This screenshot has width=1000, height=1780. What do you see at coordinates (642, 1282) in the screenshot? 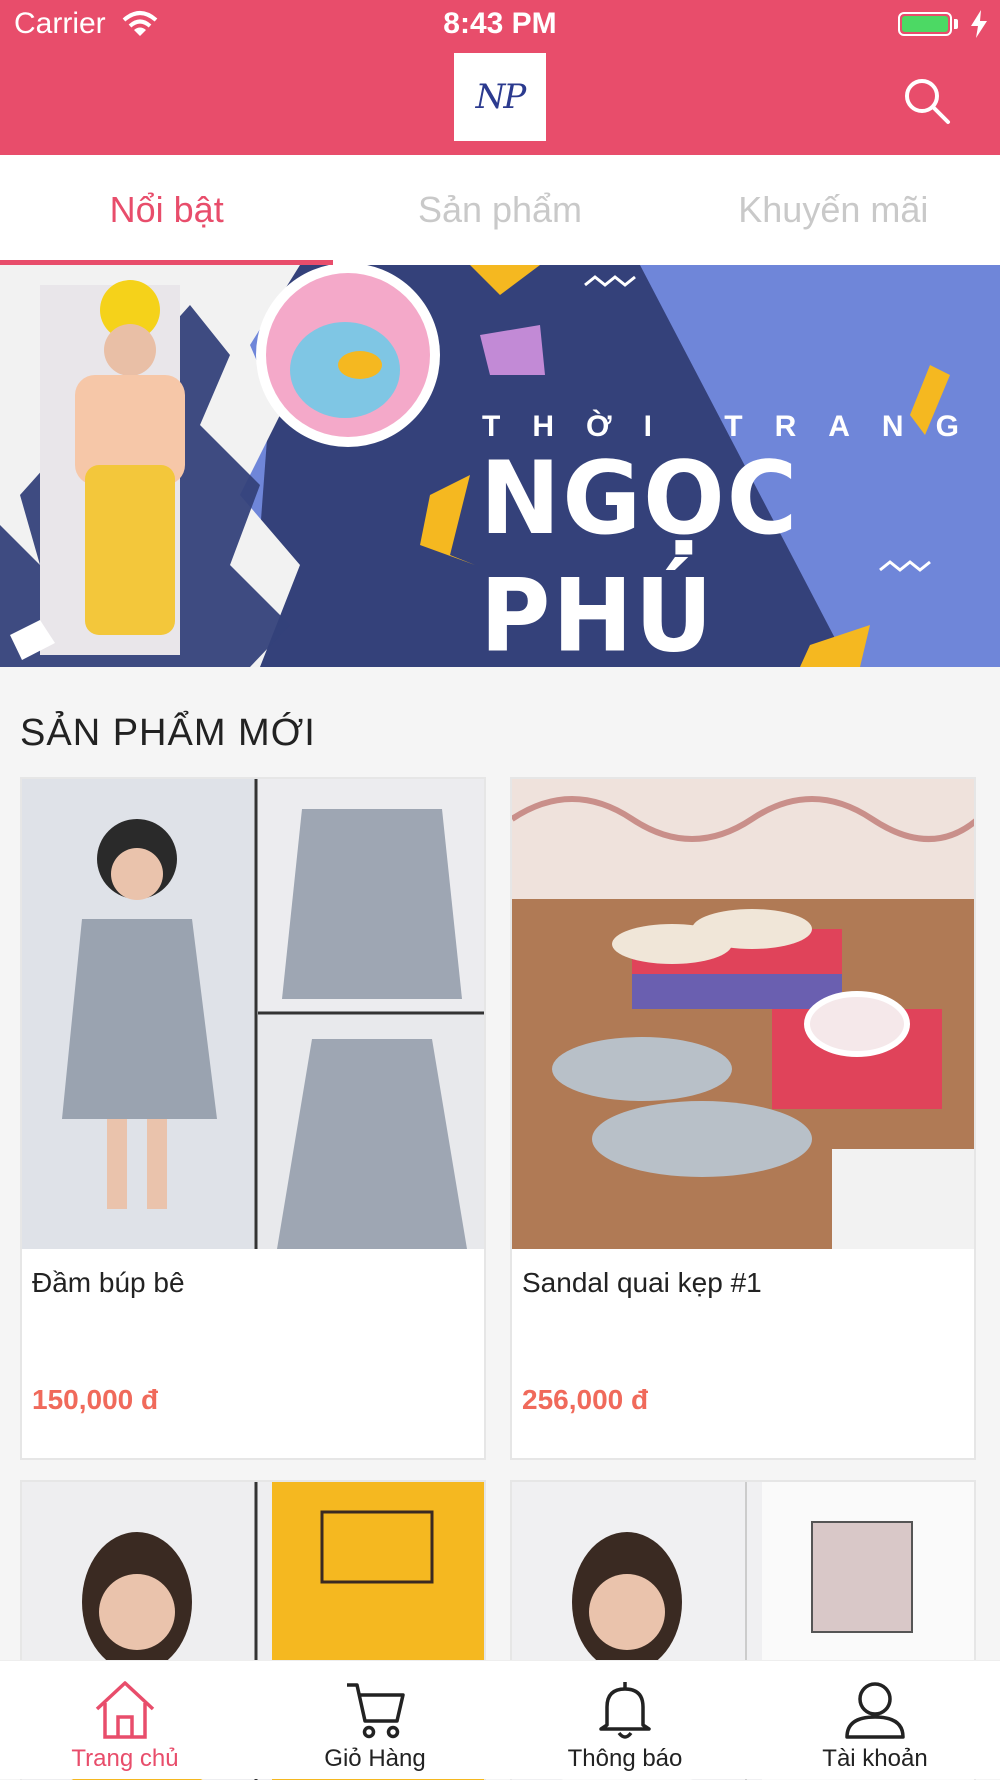
I see `product-name: Sandal quai kẹp #1` at bounding box center [642, 1282].